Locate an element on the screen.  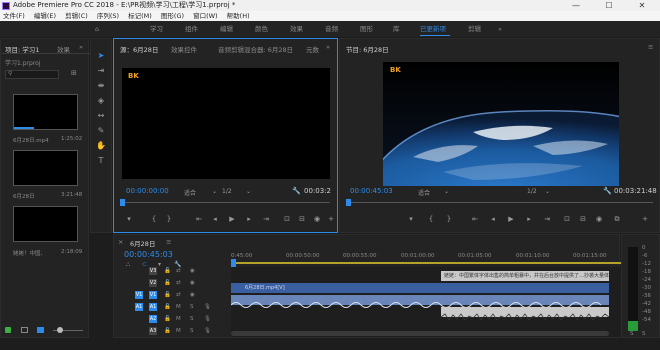
track-target-a3: A3 is located at coordinates (153, 331).